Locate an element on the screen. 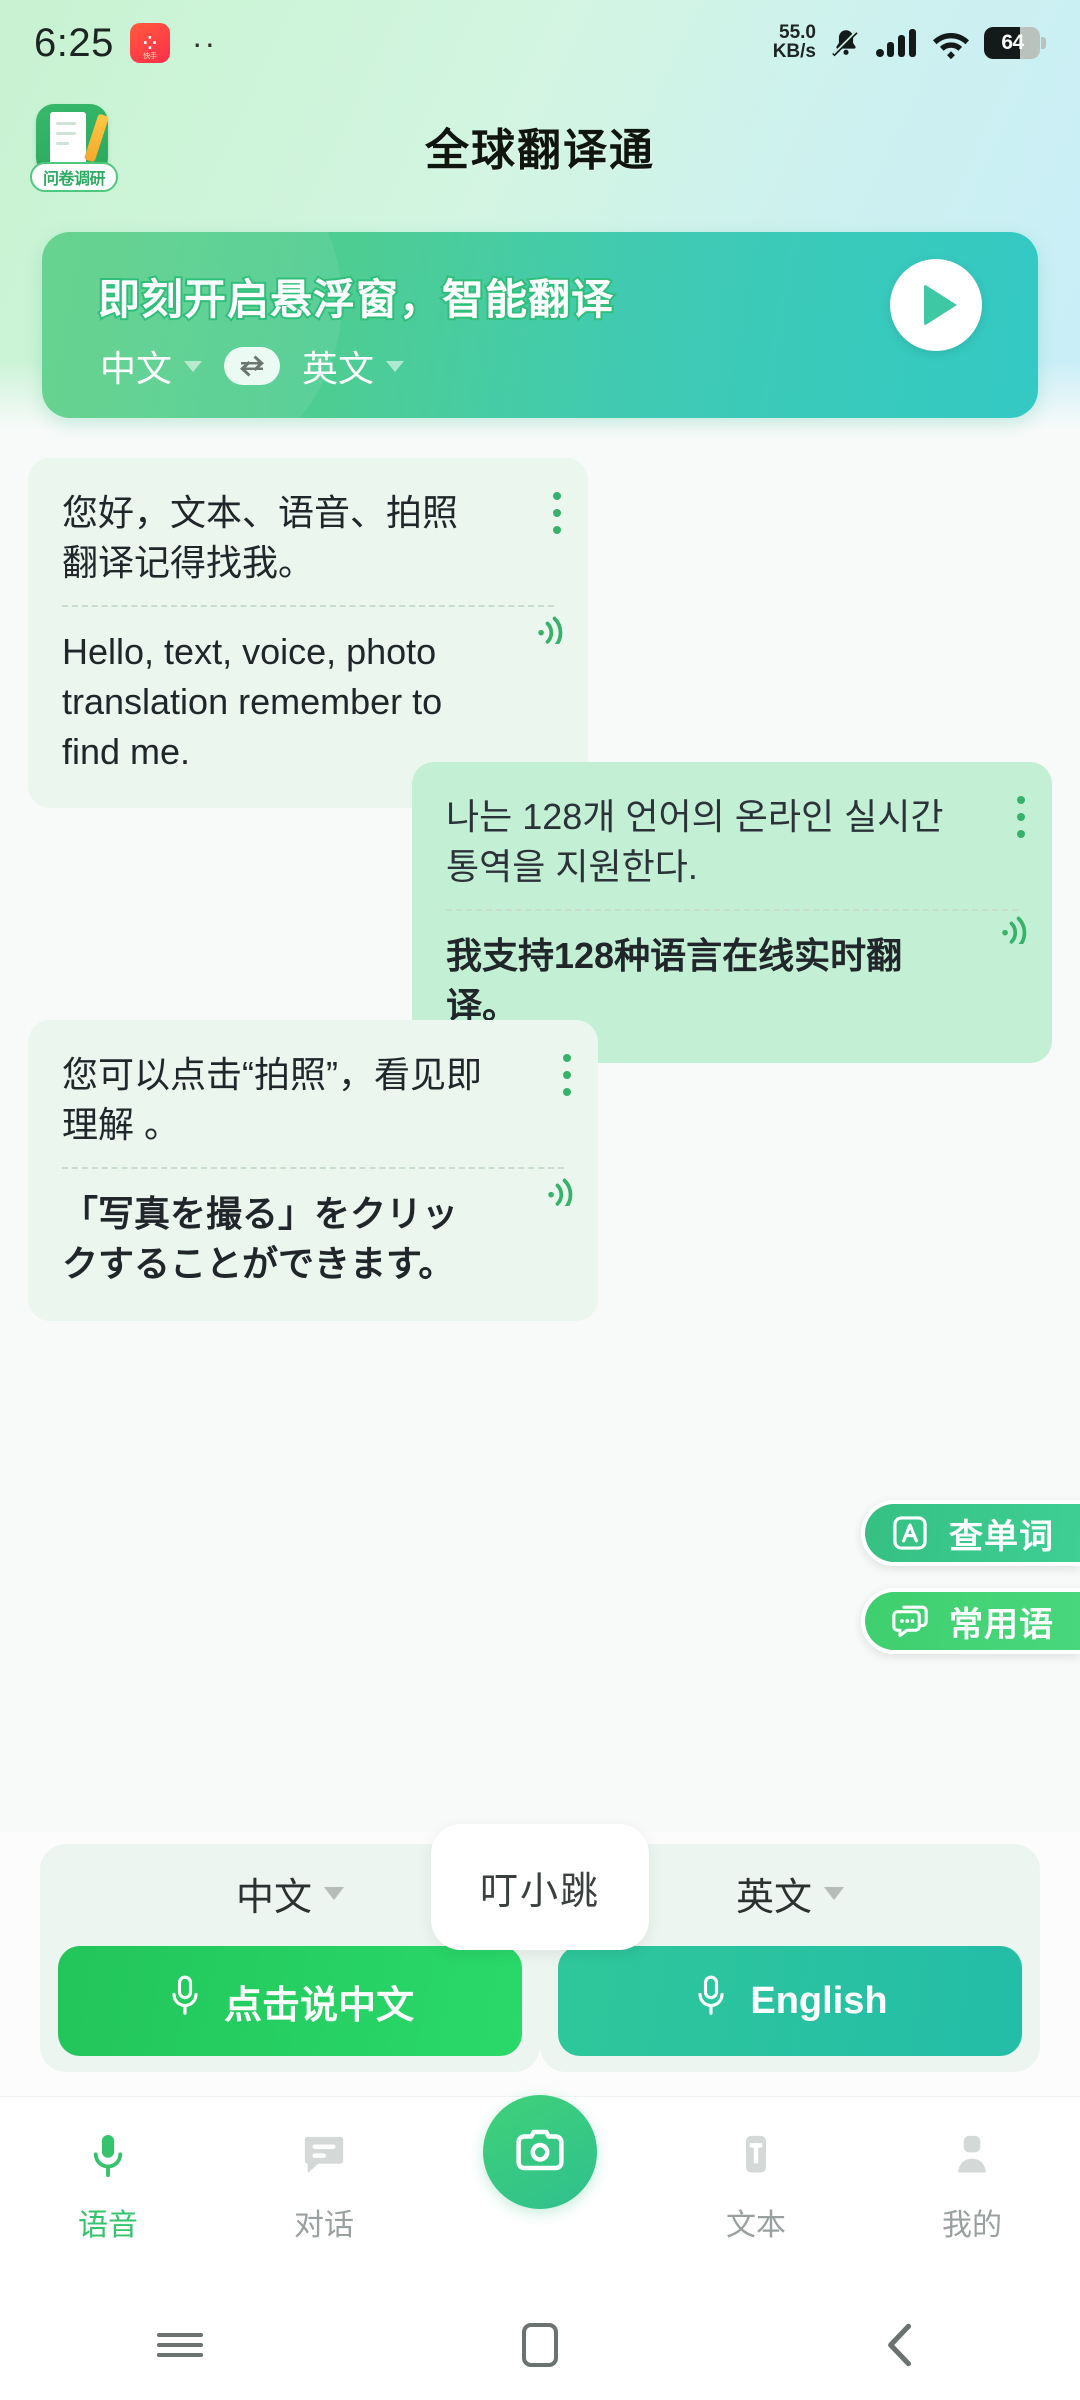 The width and height of the screenshot is (1080, 2400). banner-source-lang: 中文 is located at coordinates (136, 366).